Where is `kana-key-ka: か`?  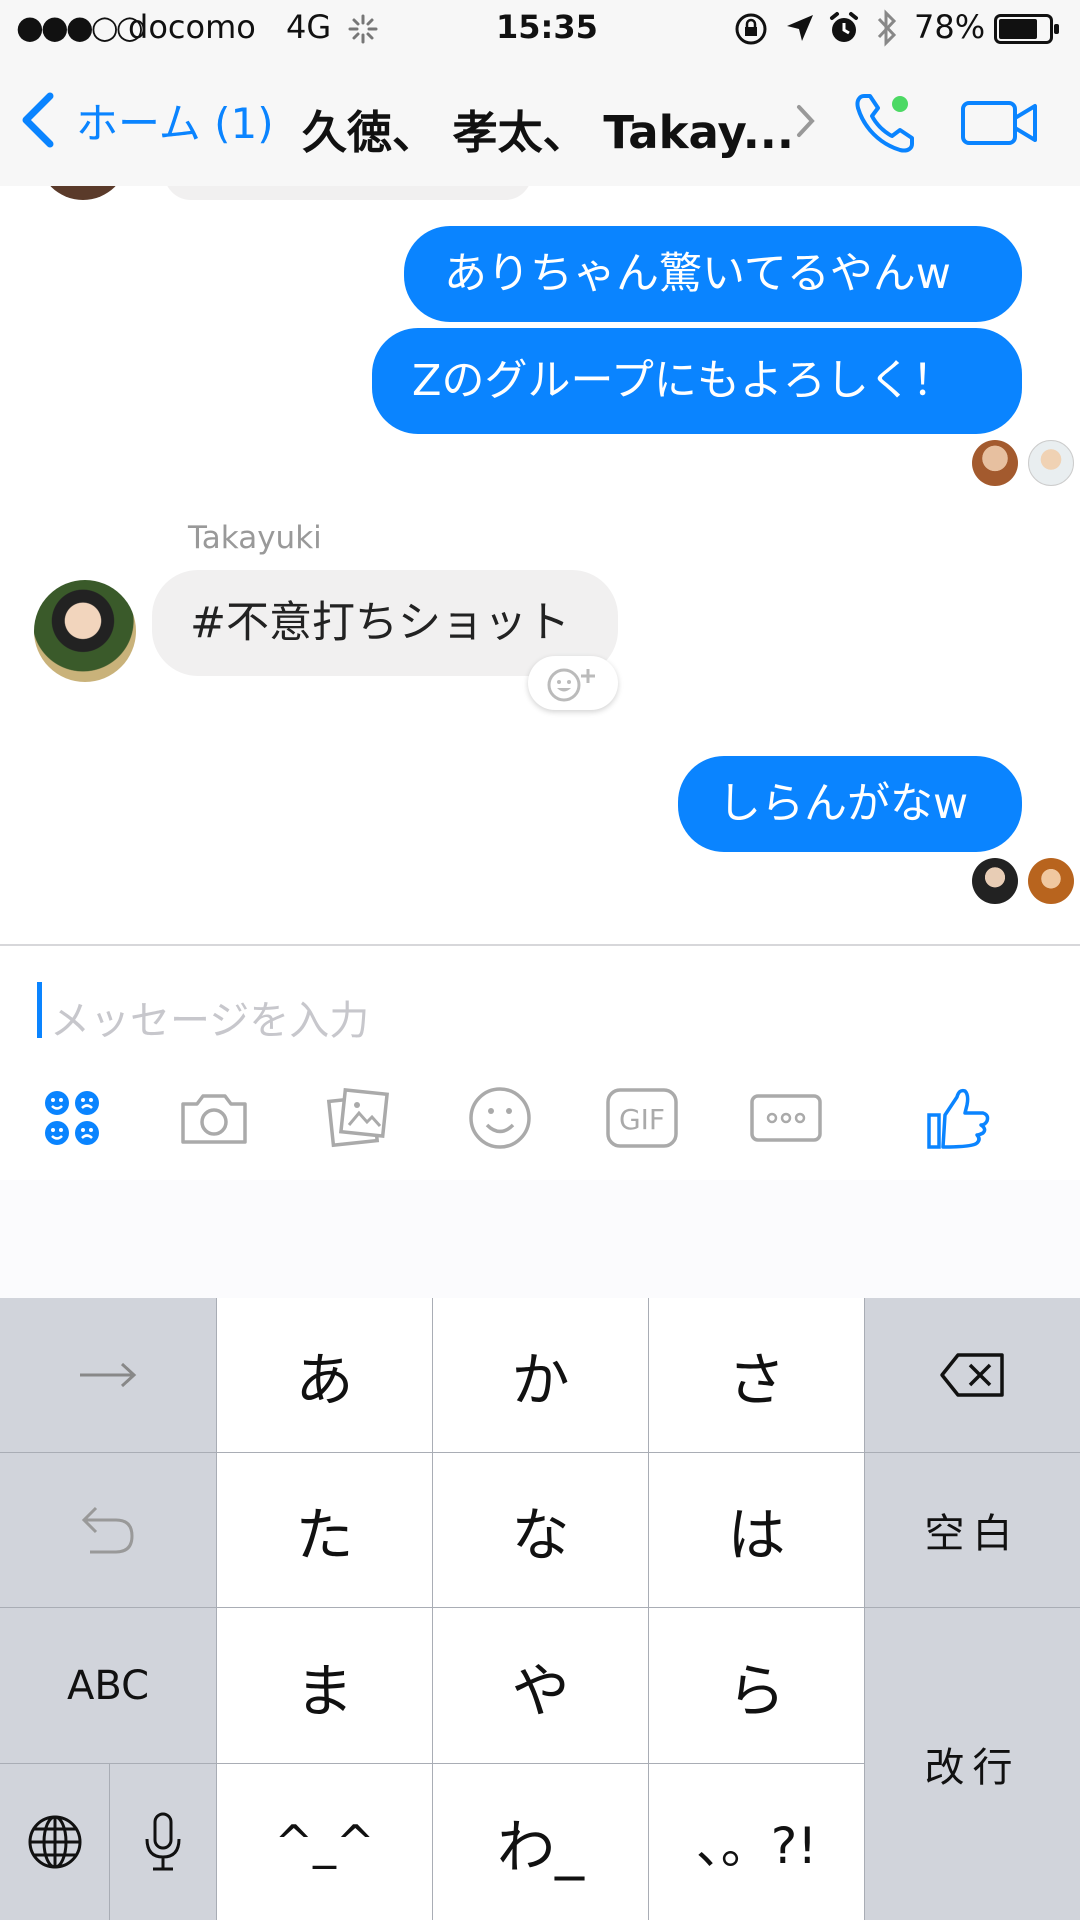 kana-key-ka: か is located at coordinates (540, 1375).